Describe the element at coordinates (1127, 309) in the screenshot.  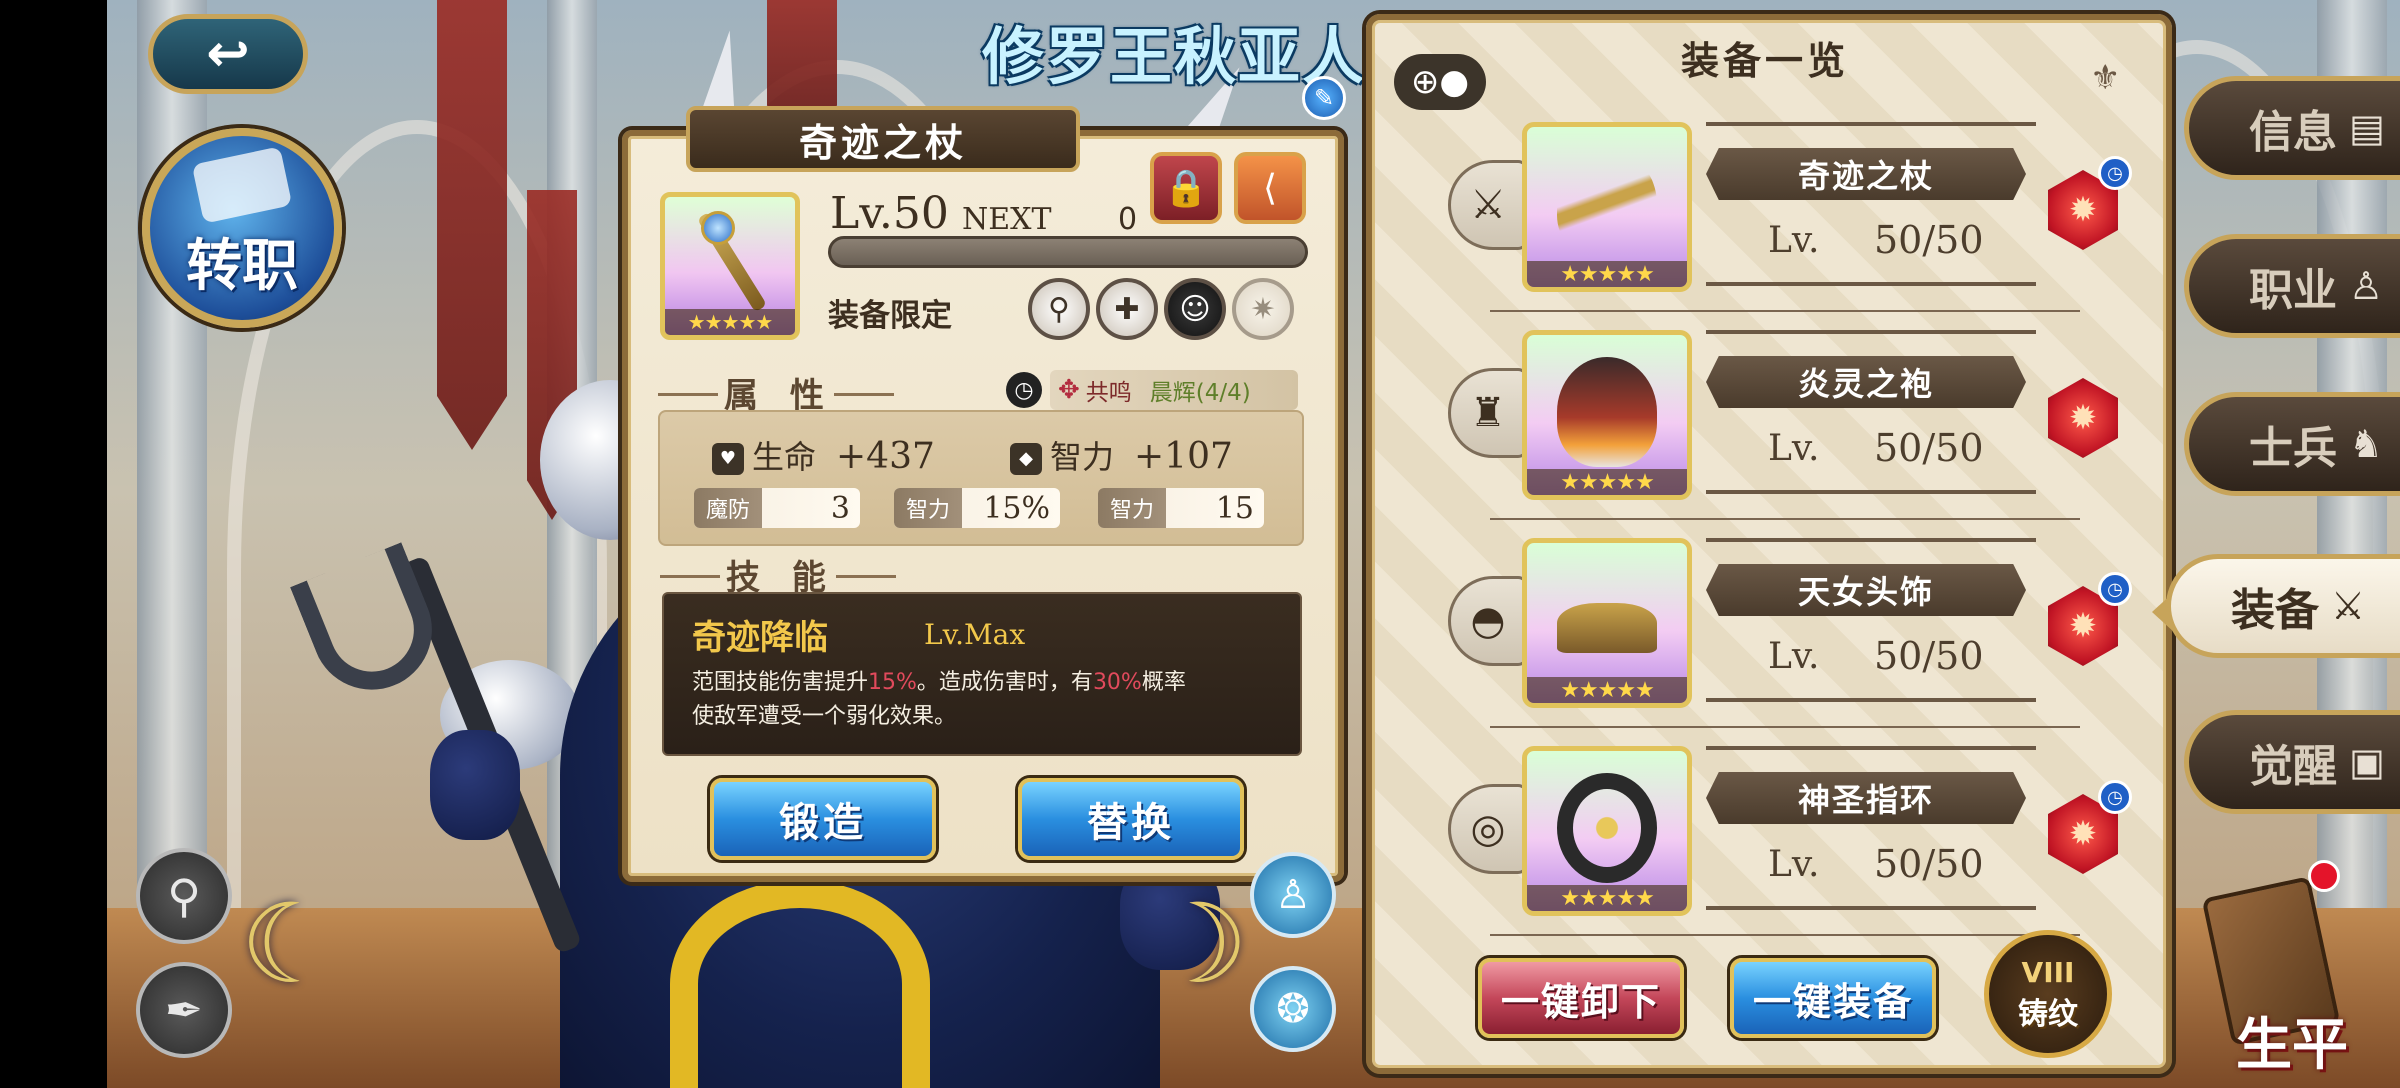
I see `cross-class-icon: ✚` at that location.